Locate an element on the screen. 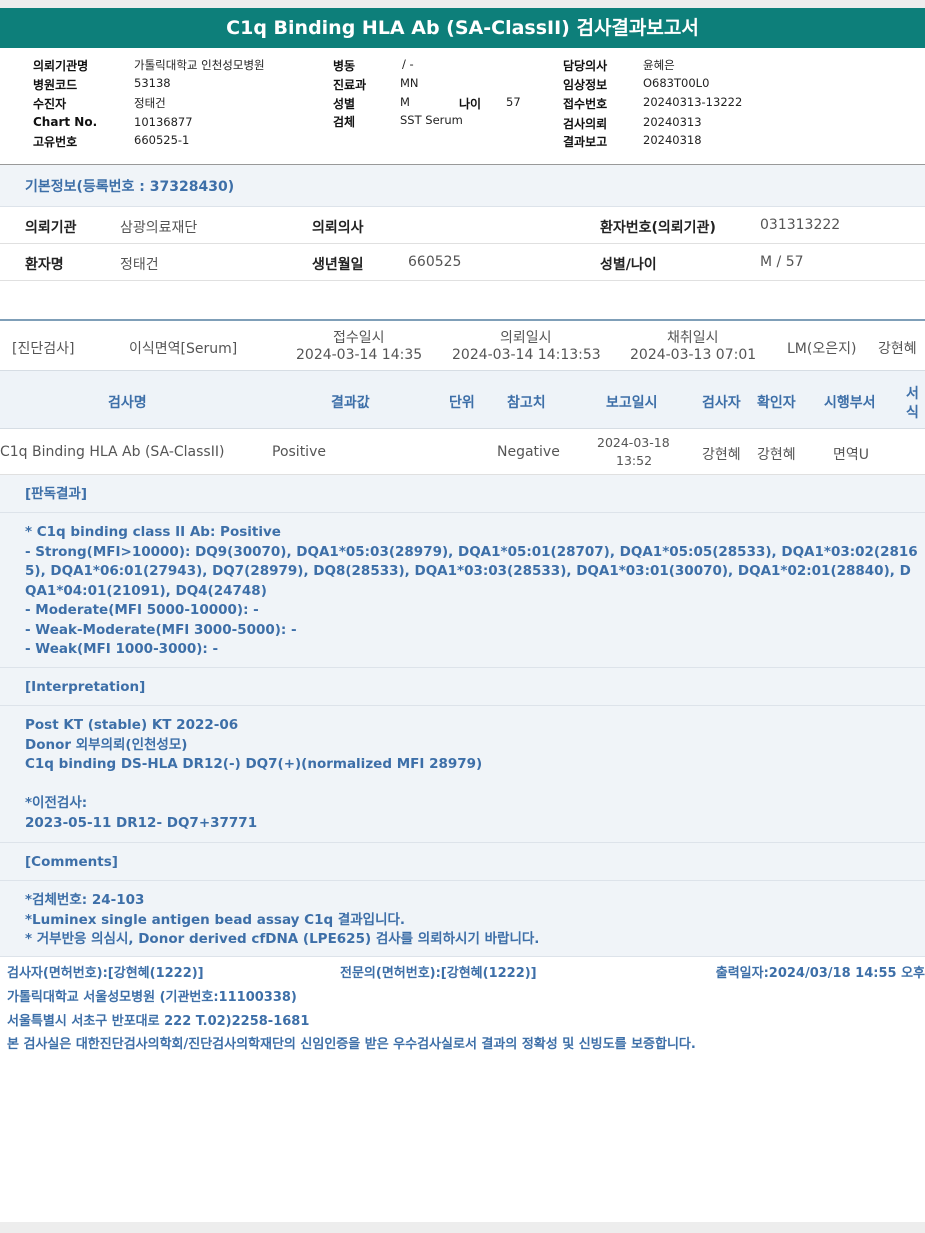 Image resolution: width=925 pixels, height=1233 pixels. receipt-date-label: 접수일시 is located at coordinates (359, 338).